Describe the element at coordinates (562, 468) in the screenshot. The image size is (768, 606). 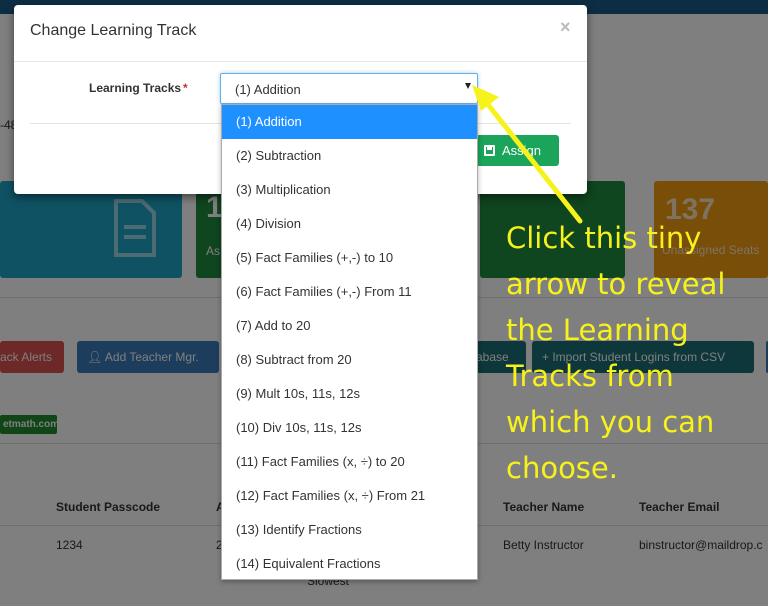
I see `callout-line: choose.` at that location.